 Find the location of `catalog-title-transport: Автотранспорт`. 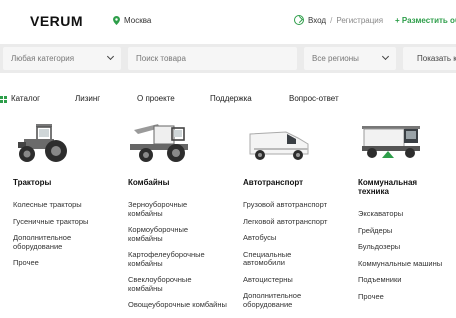

catalog-title-transport: Автотранспорт is located at coordinates (273, 182).